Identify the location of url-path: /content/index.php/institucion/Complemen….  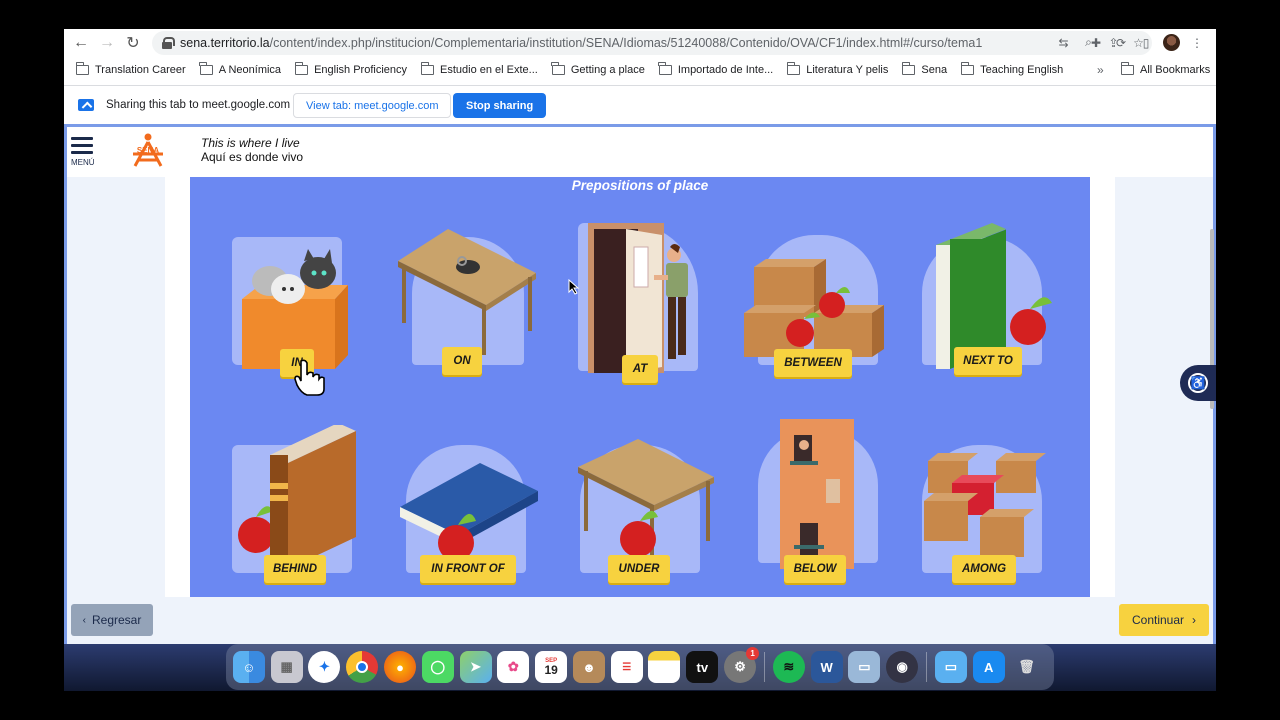
(626, 43).